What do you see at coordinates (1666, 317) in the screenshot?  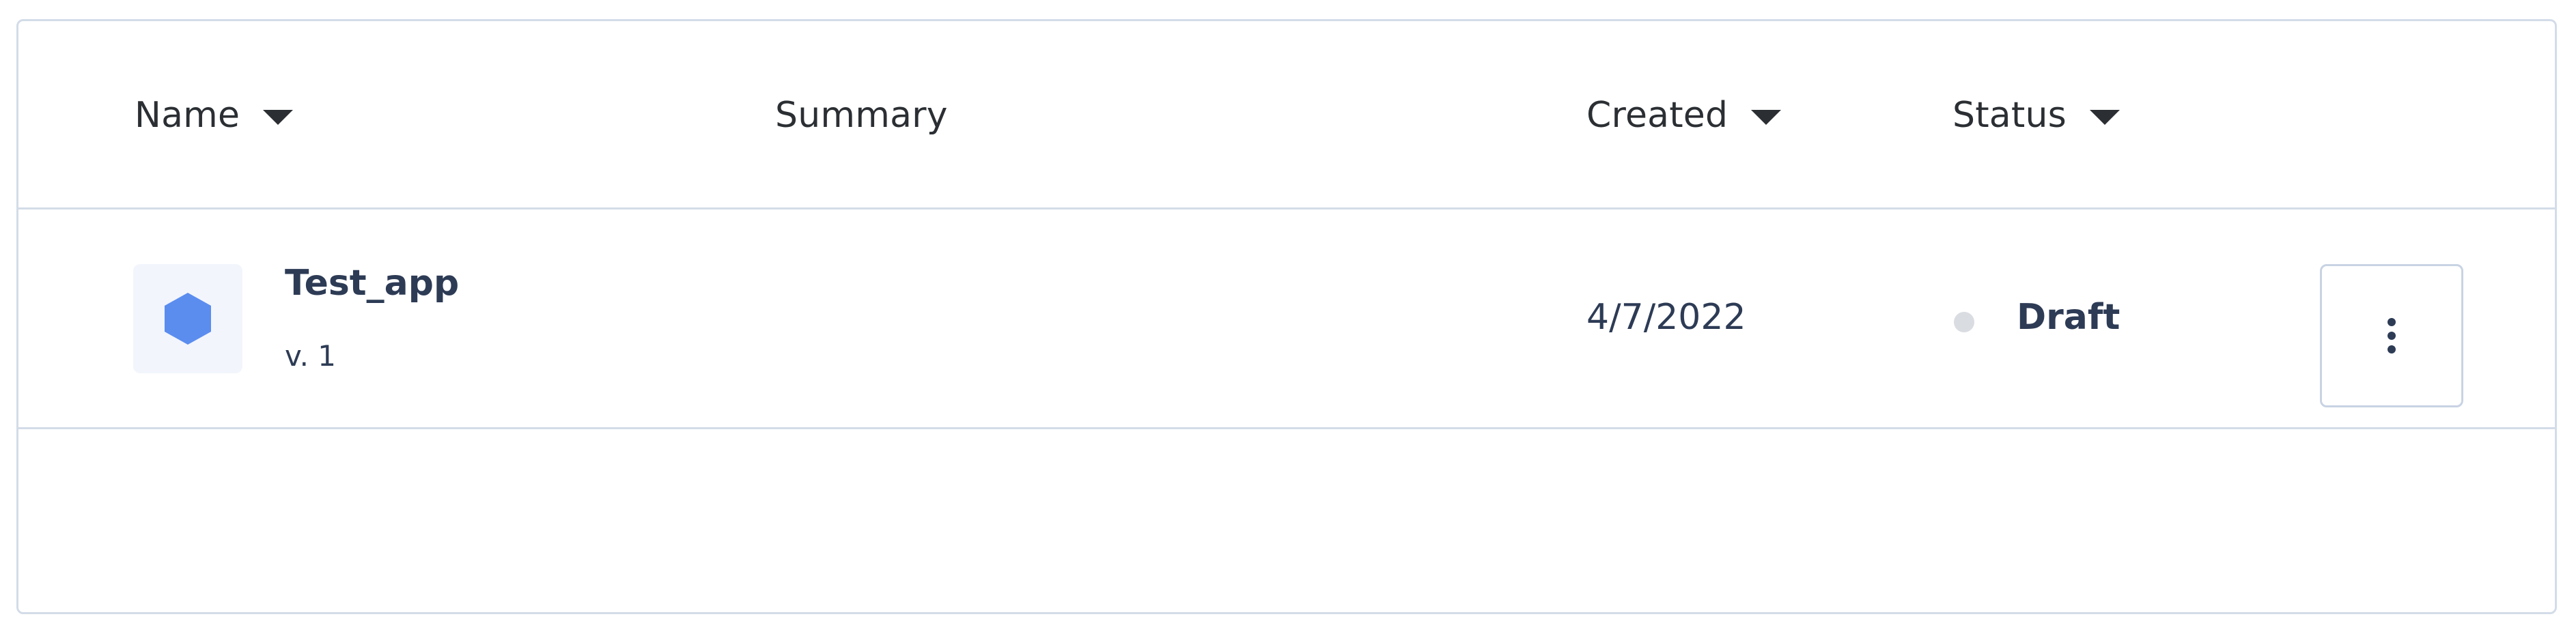 I see `created-date: 4/7/2022` at bounding box center [1666, 317].